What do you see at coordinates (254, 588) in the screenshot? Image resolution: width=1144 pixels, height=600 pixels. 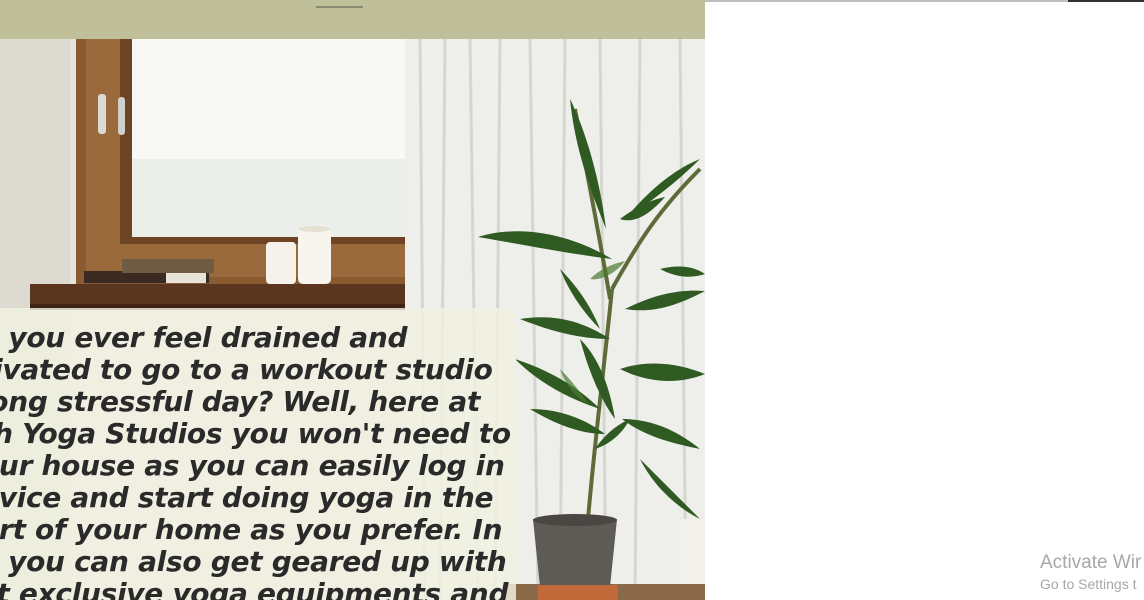 I see `intro-line: st exclusive yoga equipments and` at bounding box center [254, 588].